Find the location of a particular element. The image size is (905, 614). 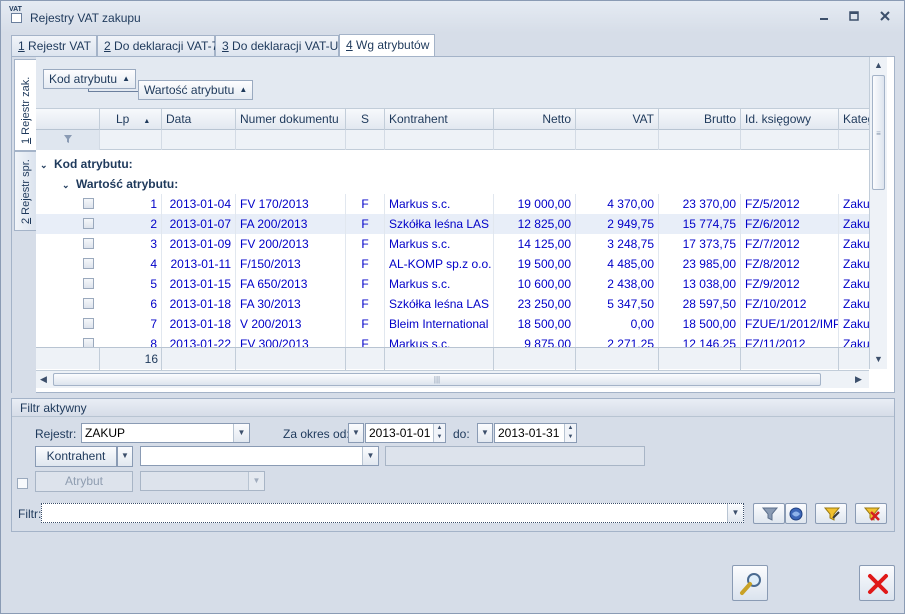

minimize-button is located at coordinates (824, 17).